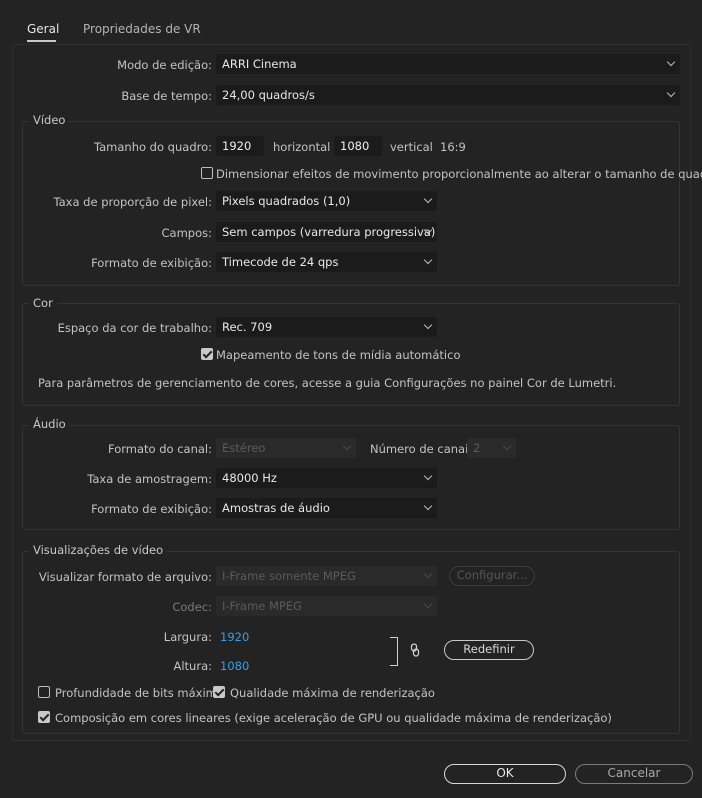  I want to click on working-space-label: Espaço da cor de trabalho:, so click(134, 328).